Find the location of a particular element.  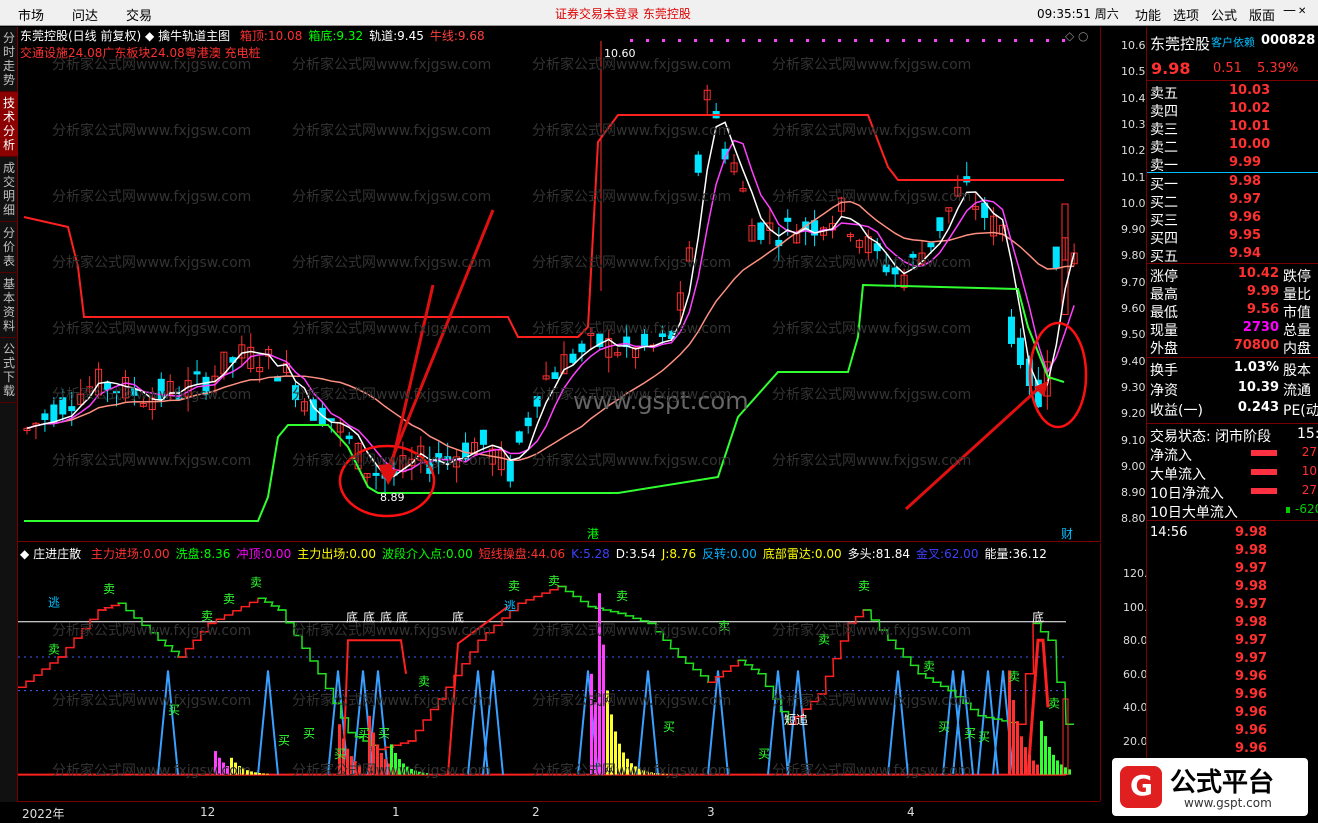

menu-wenda: 问达 is located at coordinates (85, 14).